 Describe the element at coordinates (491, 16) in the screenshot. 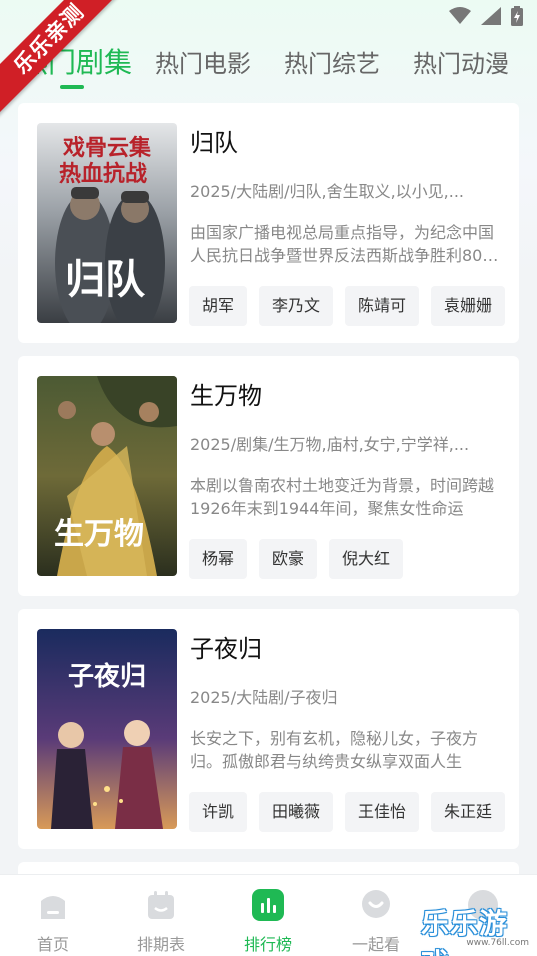

I see `signal-icon` at that location.